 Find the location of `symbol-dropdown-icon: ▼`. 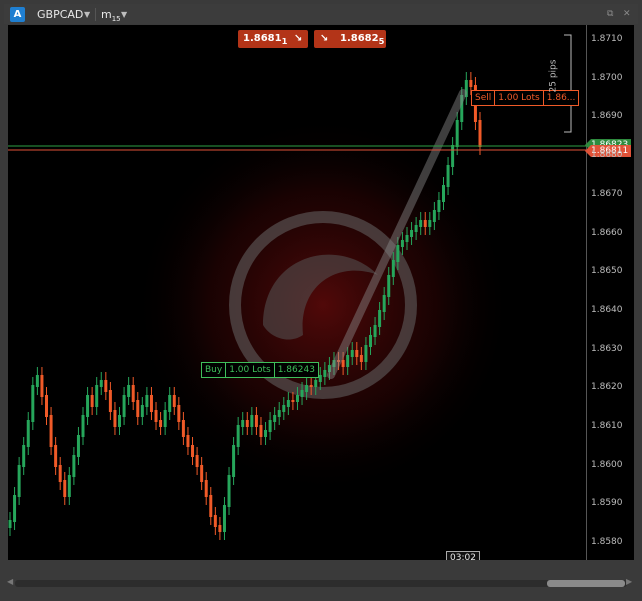

symbol-dropdown-icon: ▼ is located at coordinates (87, 14).